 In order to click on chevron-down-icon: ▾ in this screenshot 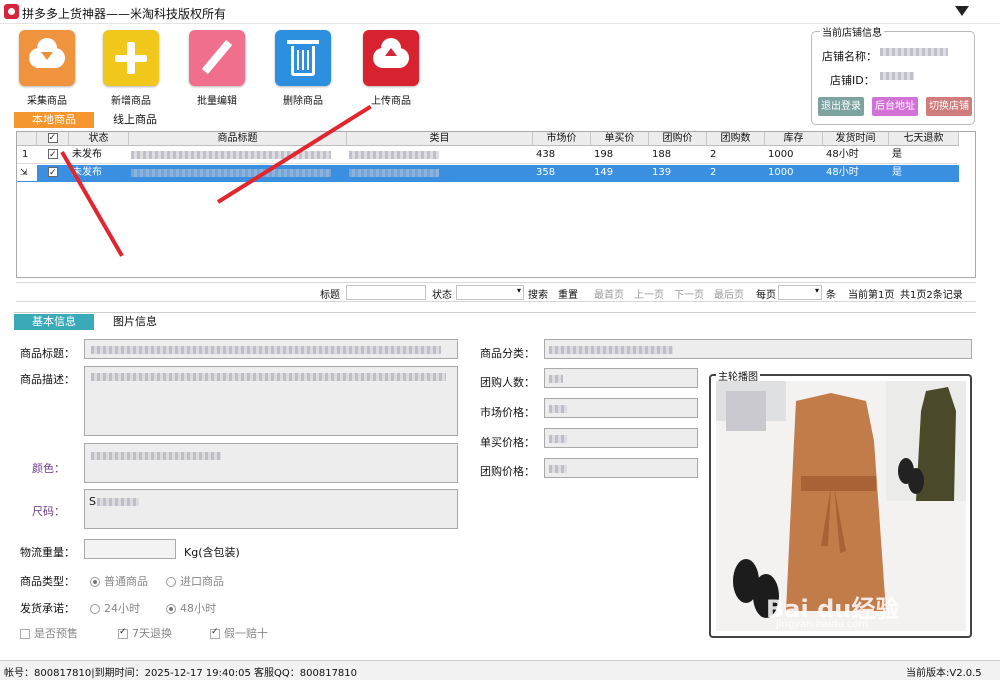, I will do `click(518, 290)`.